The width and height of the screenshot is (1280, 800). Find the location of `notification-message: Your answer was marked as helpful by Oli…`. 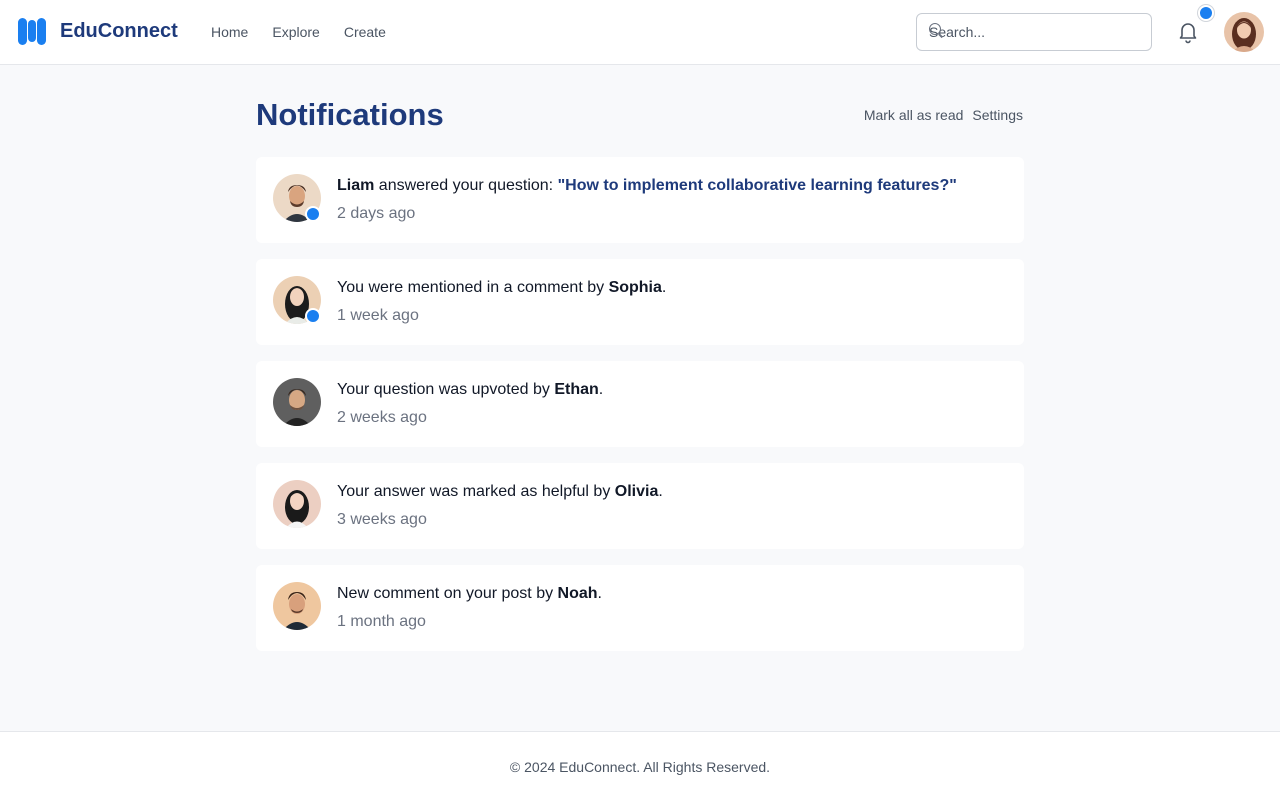

notification-message: Your answer was marked as helpful by Oli… is located at coordinates (500, 492).